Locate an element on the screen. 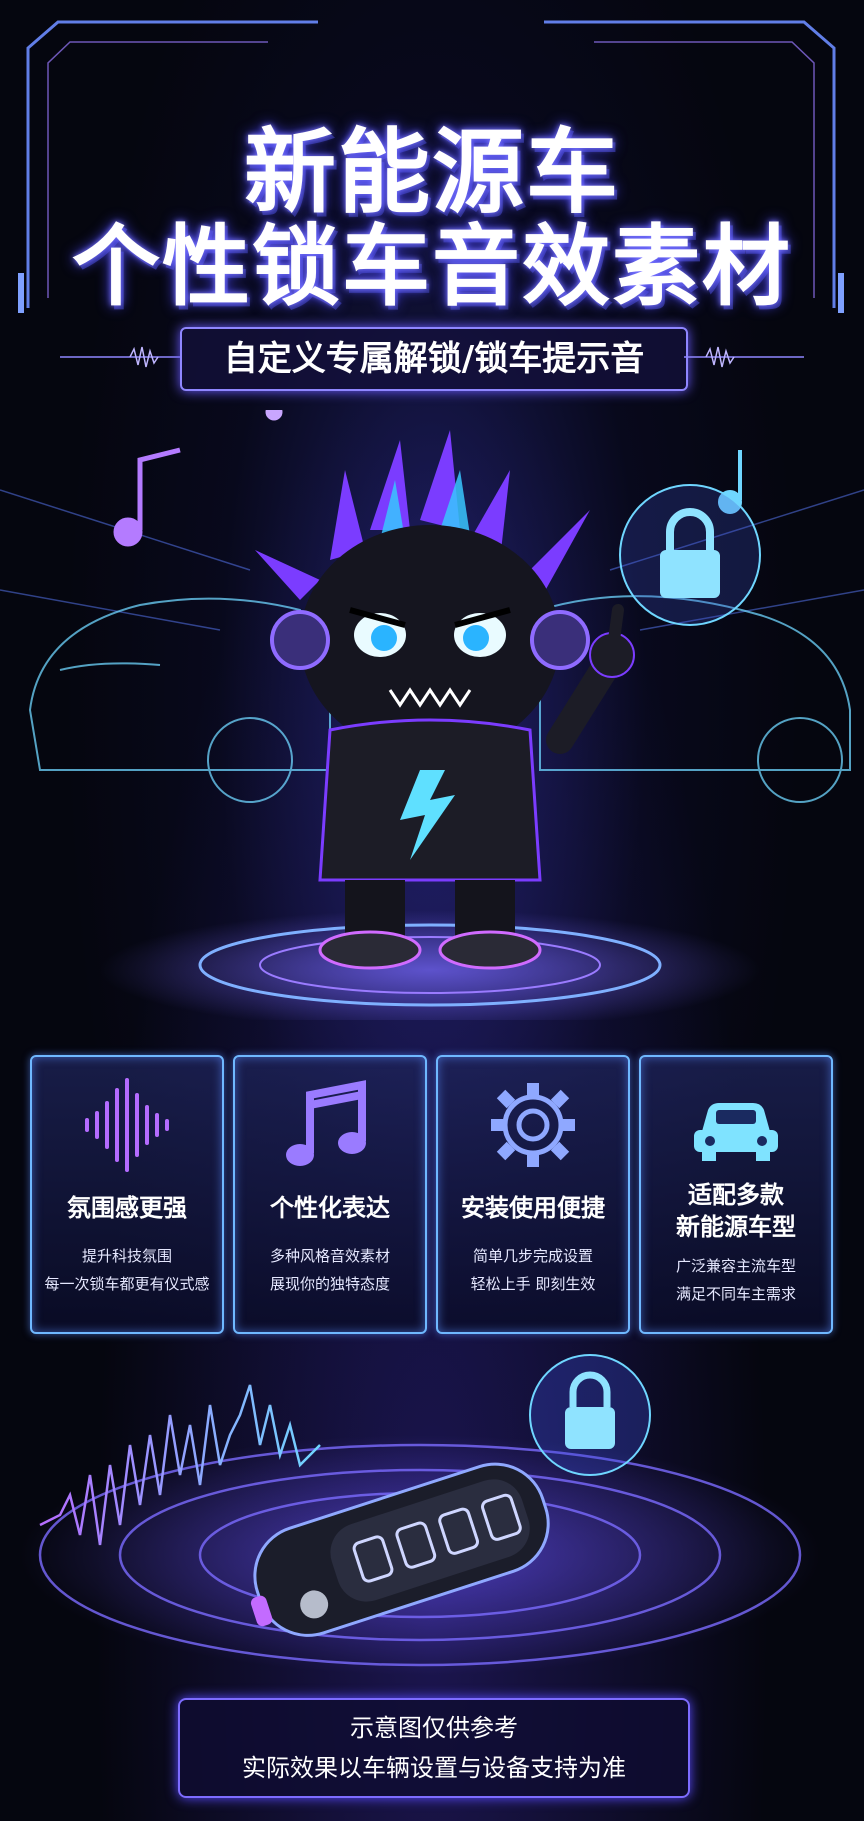 This screenshot has width=864, height=1821. left-wave-deco is located at coordinates (120, 357).